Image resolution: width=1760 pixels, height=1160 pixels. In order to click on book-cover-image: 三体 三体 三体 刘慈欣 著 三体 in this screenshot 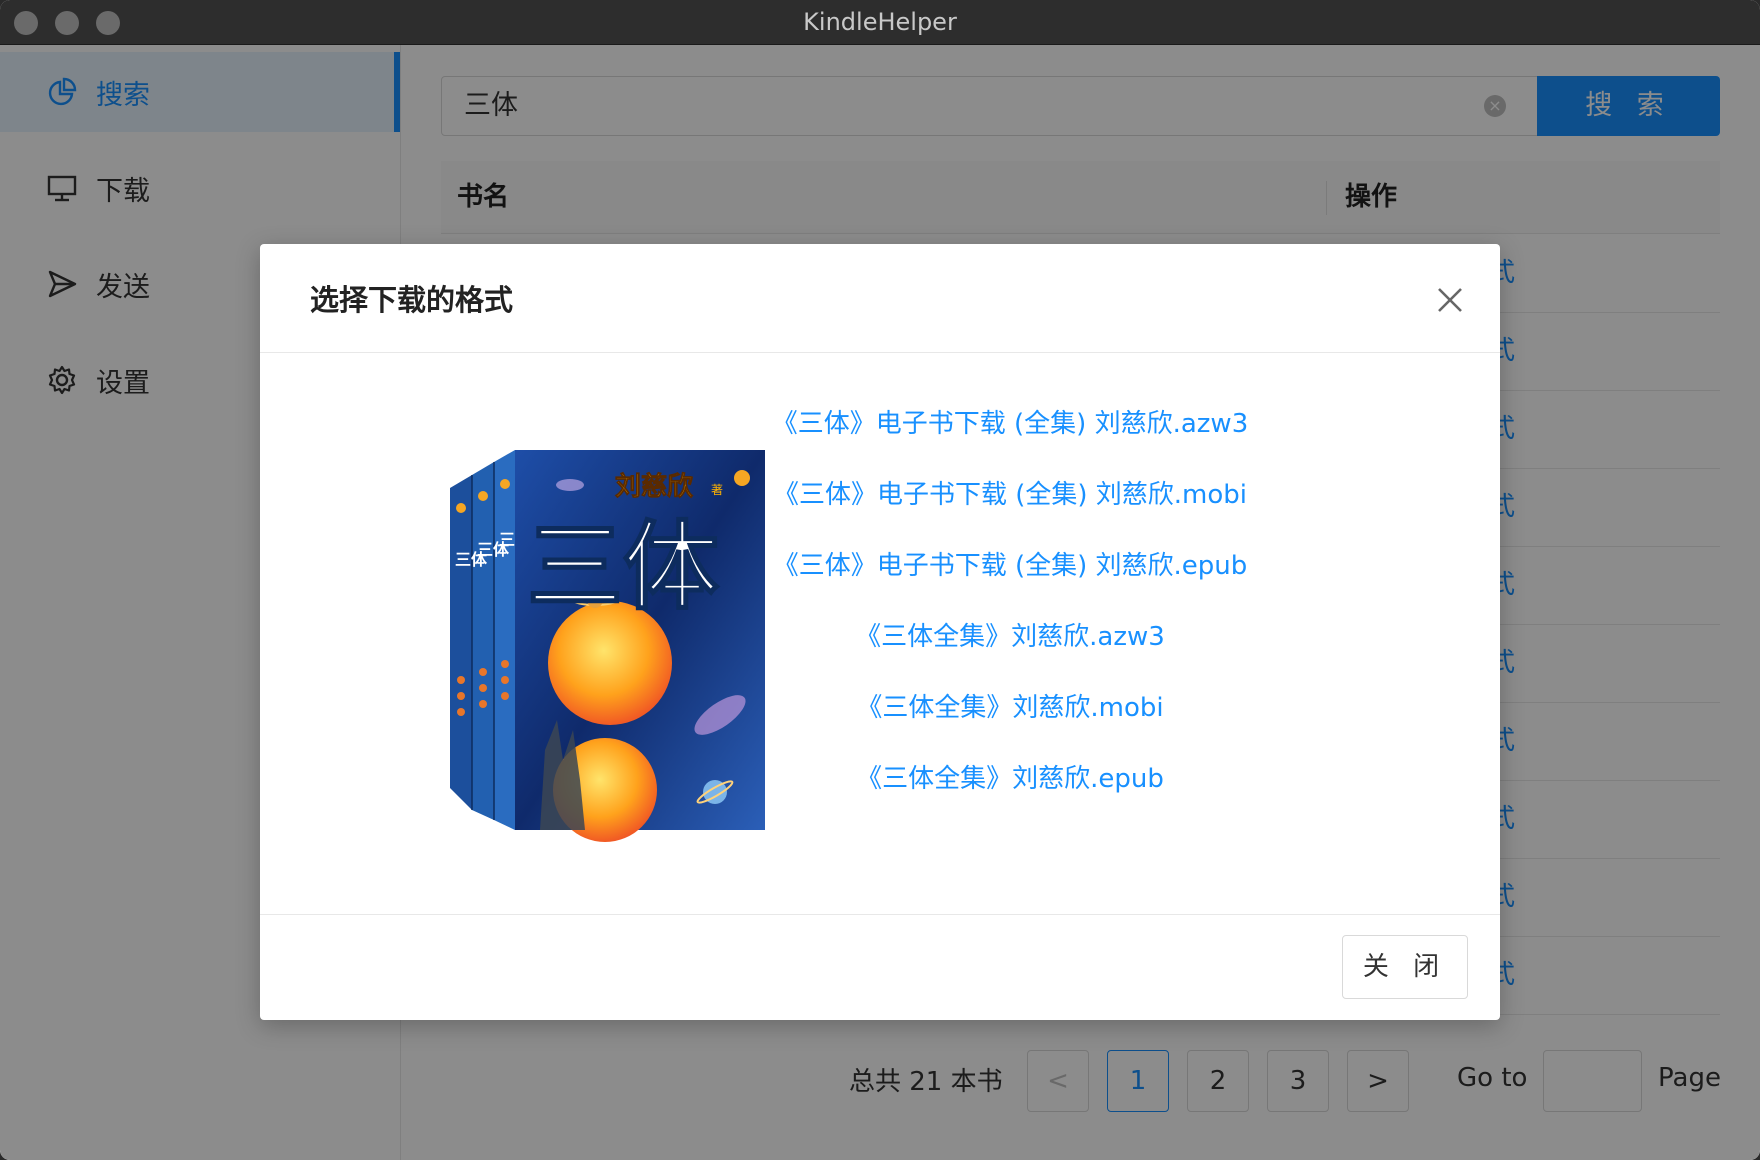, I will do `click(607, 646)`.